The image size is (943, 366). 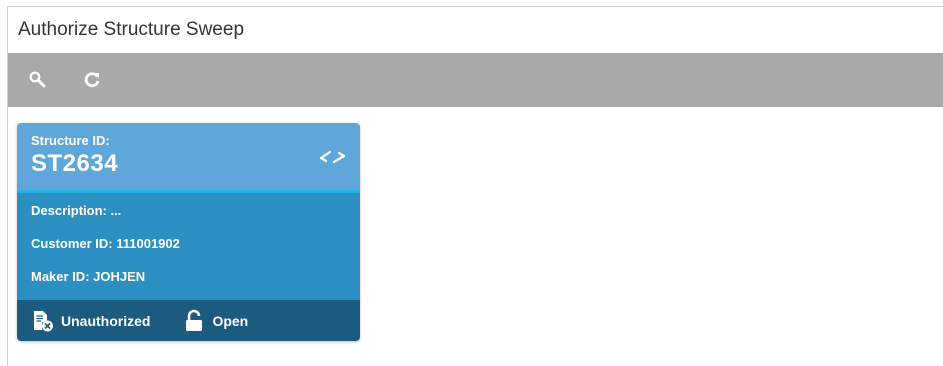 What do you see at coordinates (188, 158) in the screenshot?
I see `tile-header: Structure ID: ST2634` at bounding box center [188, 158].